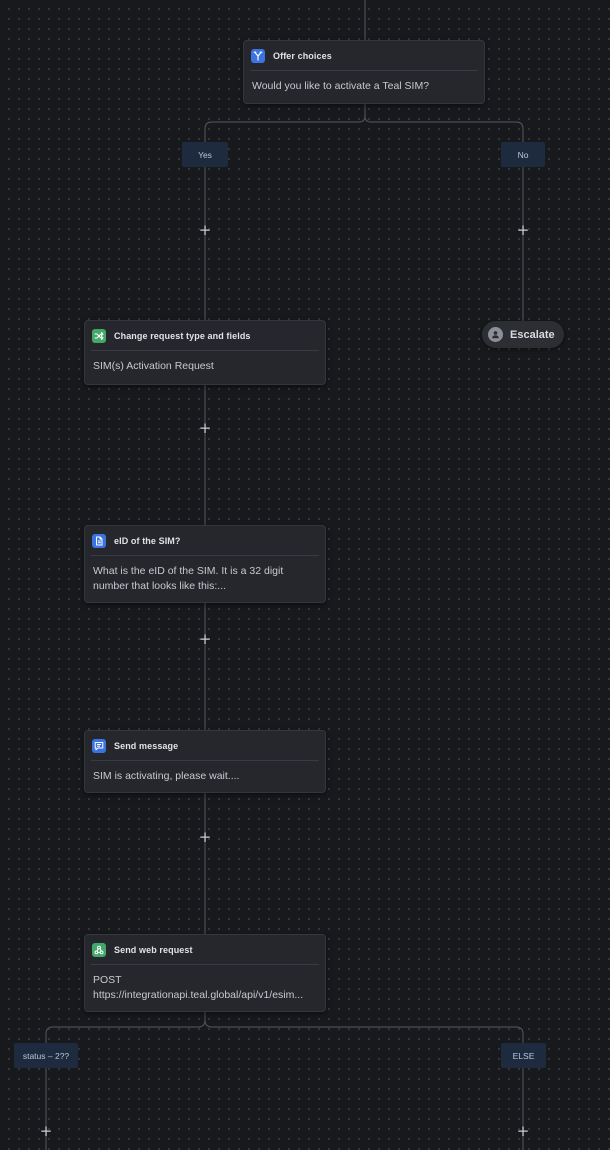 This screenshot has width=610, height=1150. I want to click on offer-choices-body: Would you like to activate a Teal SIM?, so click(341, 86).